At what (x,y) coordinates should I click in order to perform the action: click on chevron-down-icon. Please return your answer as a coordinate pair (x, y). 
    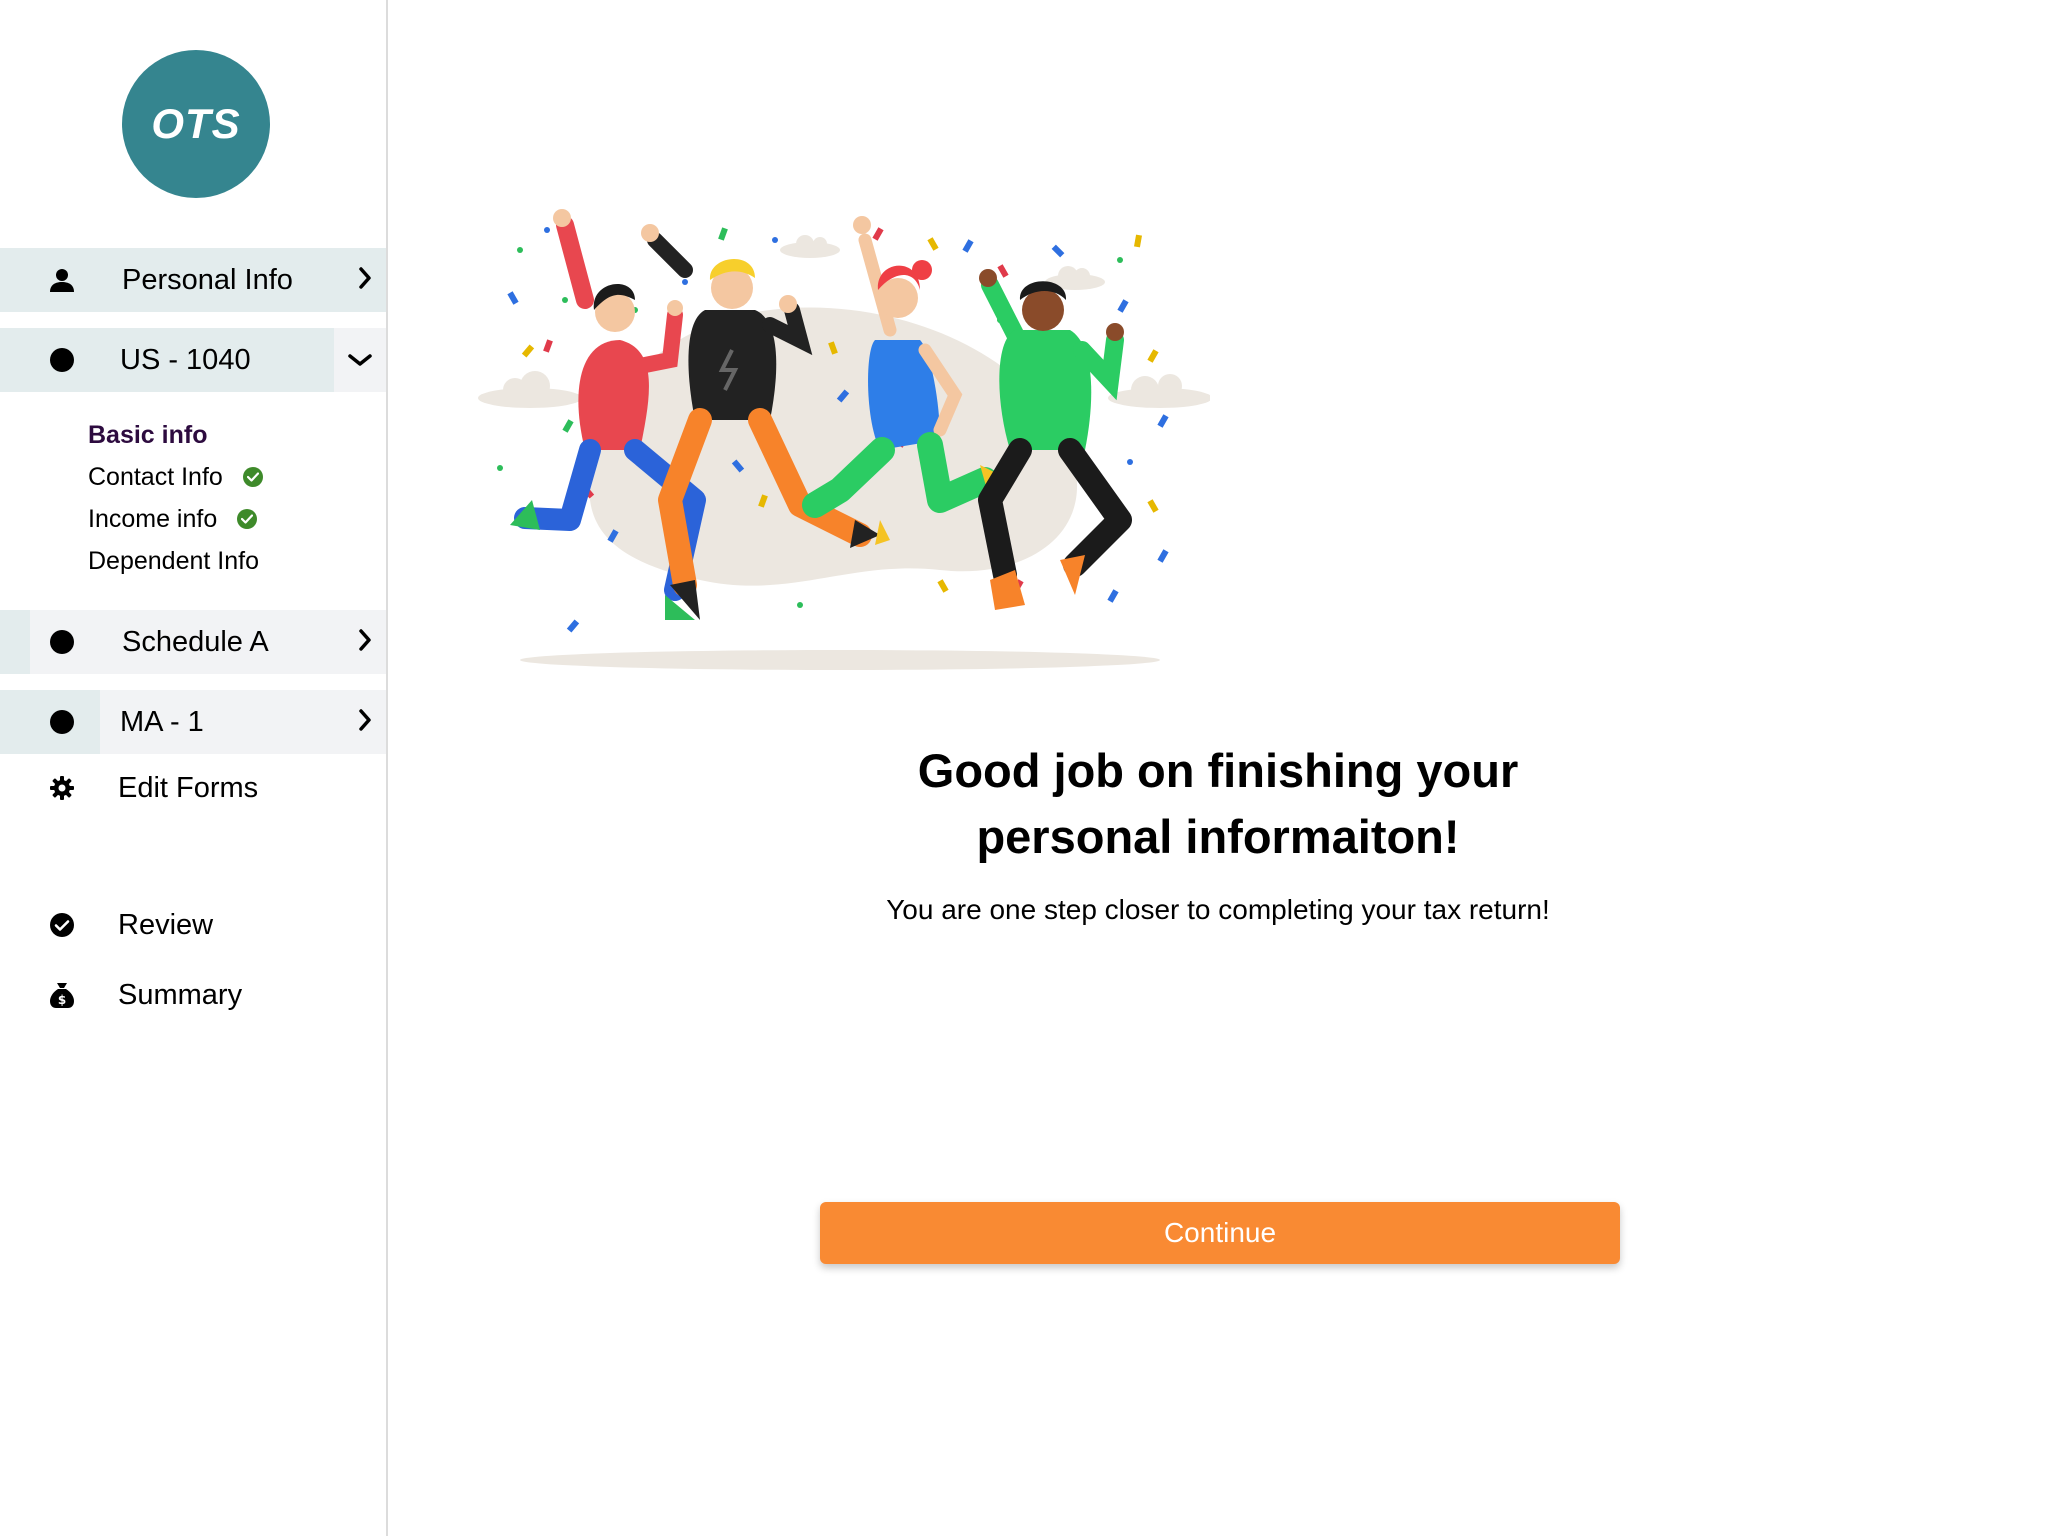
    Looking at the image, I should click on (360, 360).